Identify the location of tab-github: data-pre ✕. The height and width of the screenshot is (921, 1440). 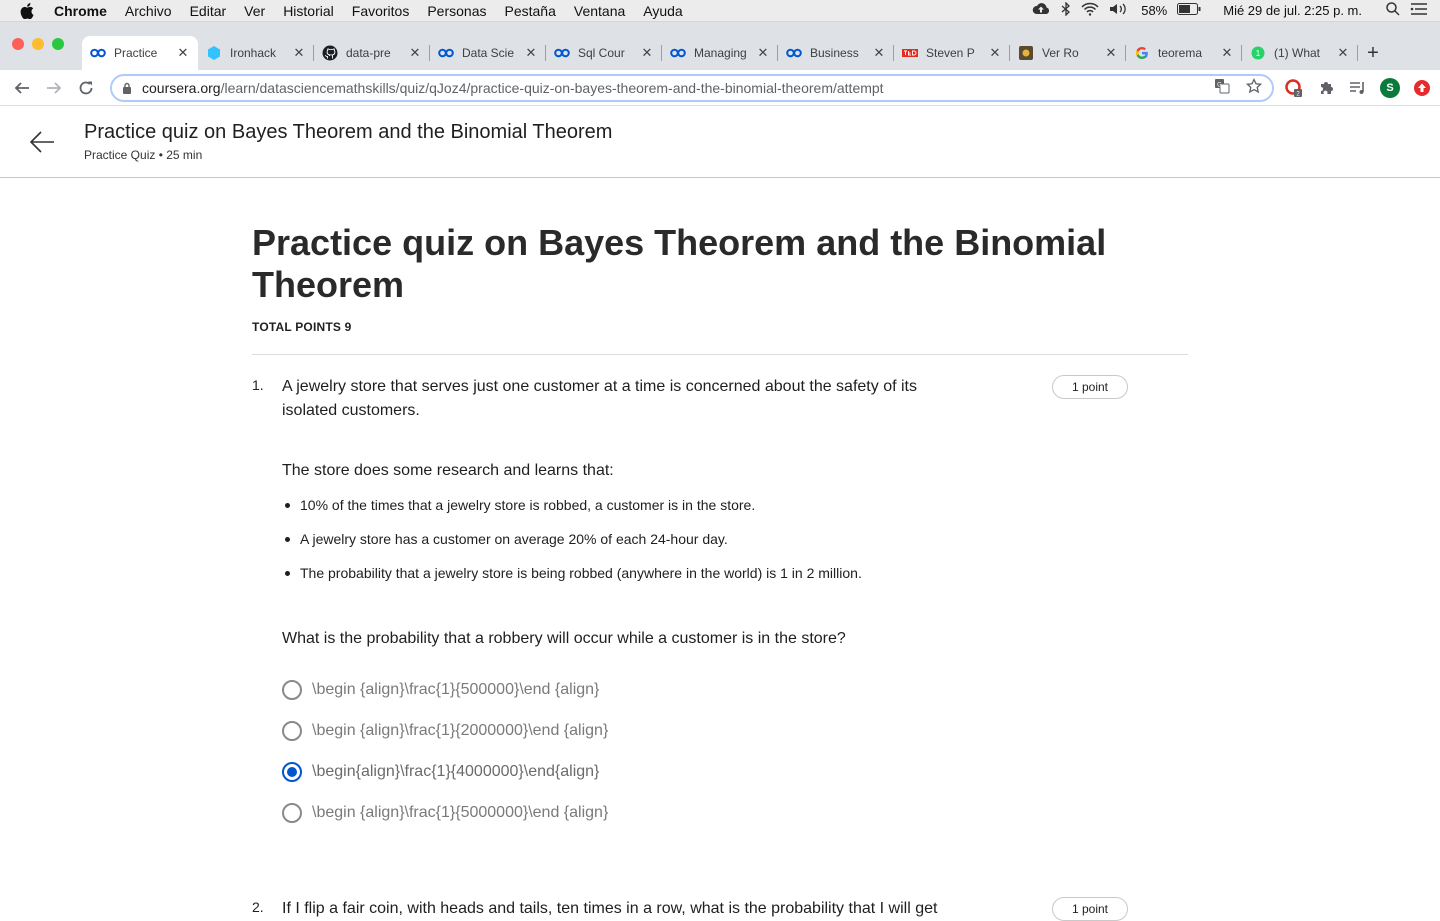
(372, 53).